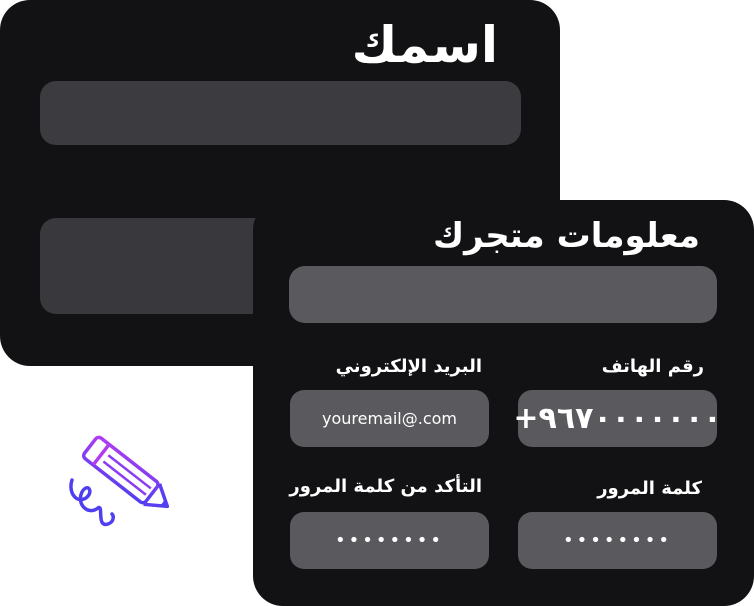 This screenshot has width=754, height=606. I want to click on phone-label: رقم الهاتف, so click(652, 366).